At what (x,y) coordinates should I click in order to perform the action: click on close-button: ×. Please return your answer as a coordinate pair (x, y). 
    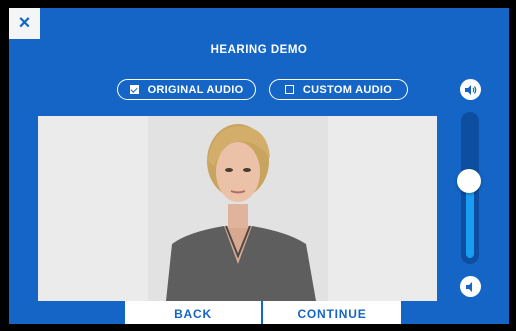
    Looking at the image, I should click on (24, 23).